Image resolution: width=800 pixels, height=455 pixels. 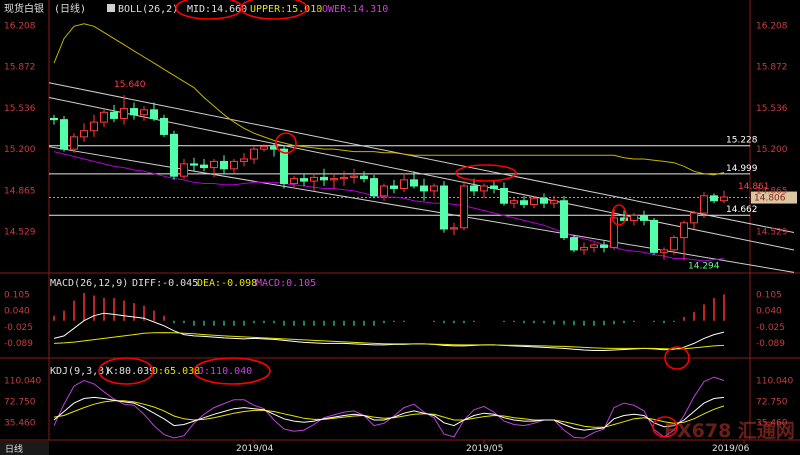 What do you see at coordinates (24, 8) in the screenshot?
I see `symbol-name: 现货白银` at bounding box center [24, 8].